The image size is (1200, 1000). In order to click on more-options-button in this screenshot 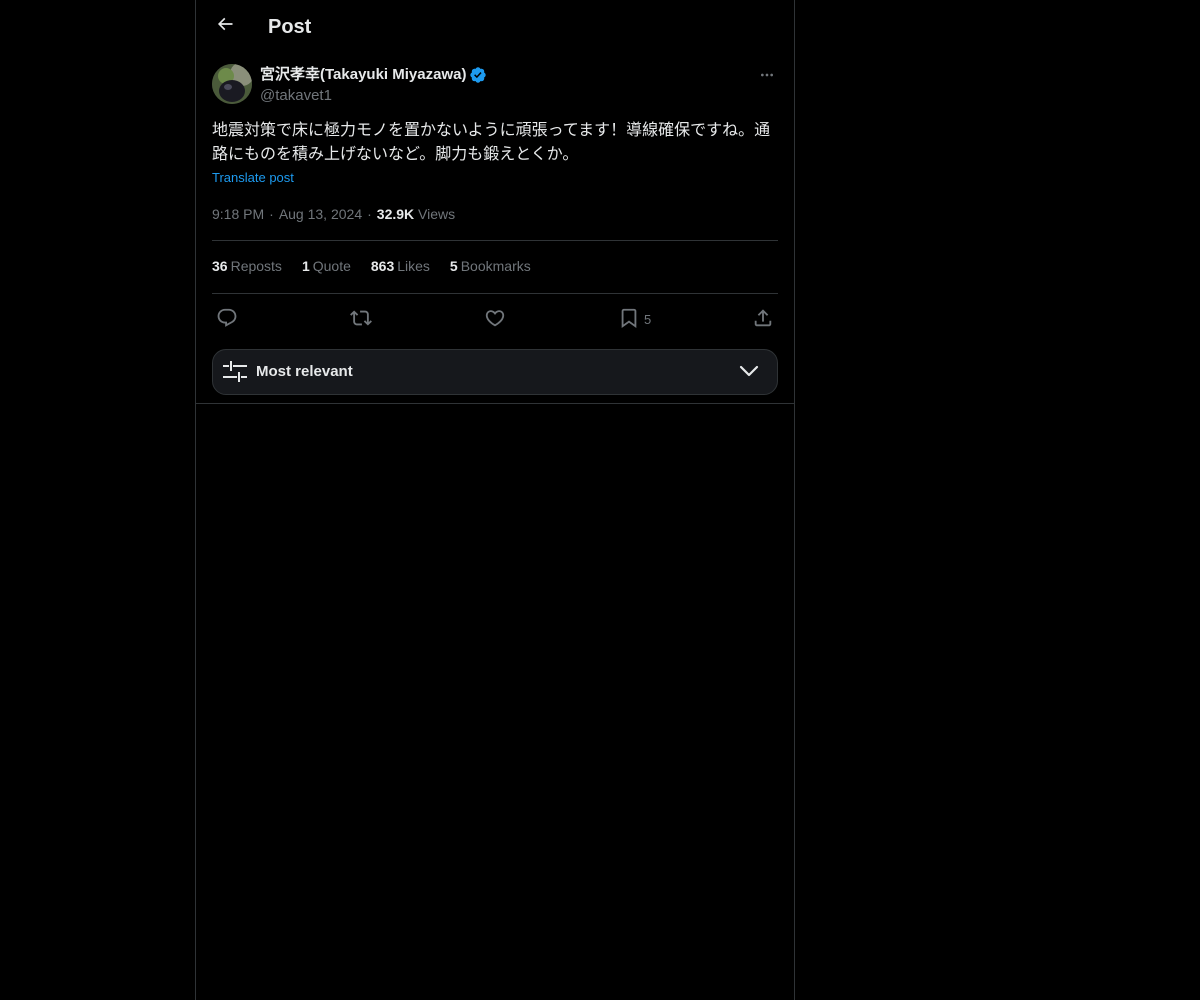, I will do `click(767, 77)`.